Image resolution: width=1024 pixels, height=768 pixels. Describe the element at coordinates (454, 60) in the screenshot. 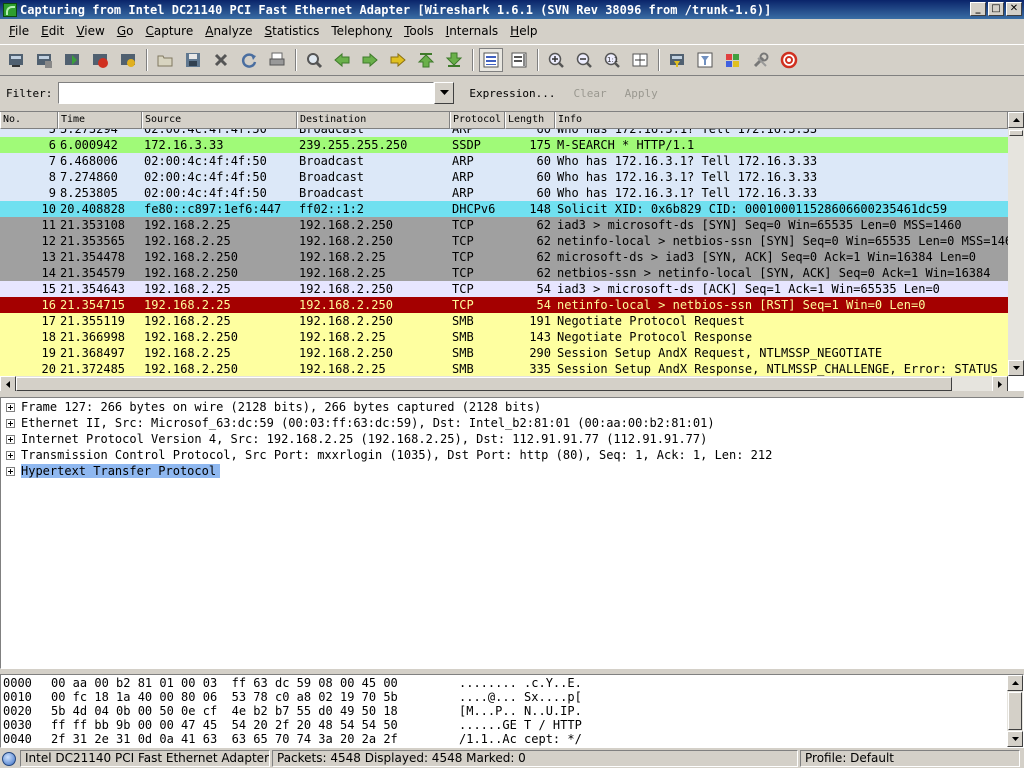

I see `go-last-button` at that location.